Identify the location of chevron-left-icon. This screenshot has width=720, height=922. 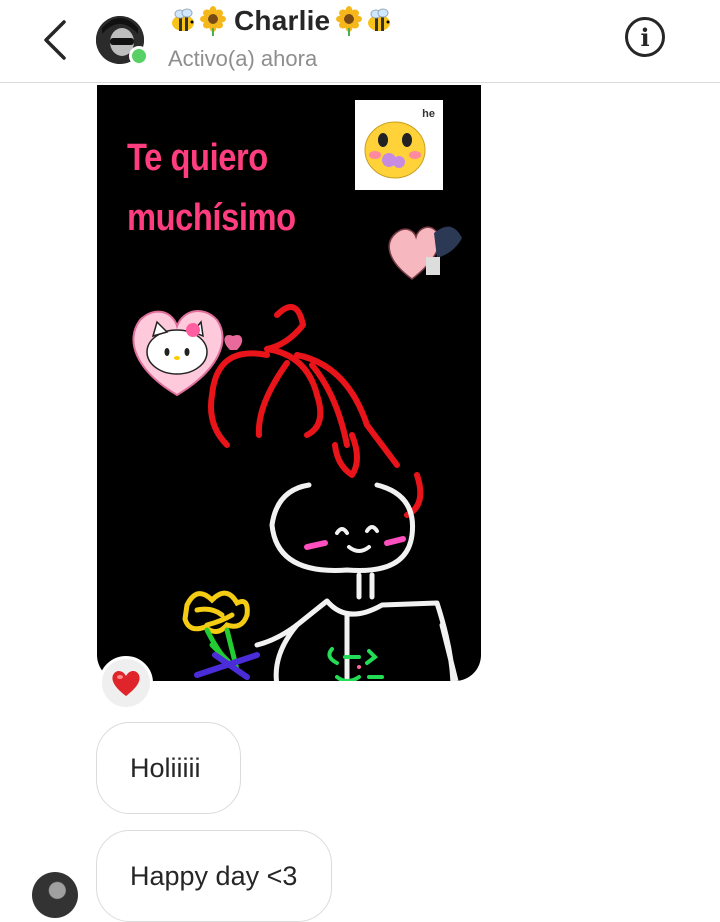
(55, 40).